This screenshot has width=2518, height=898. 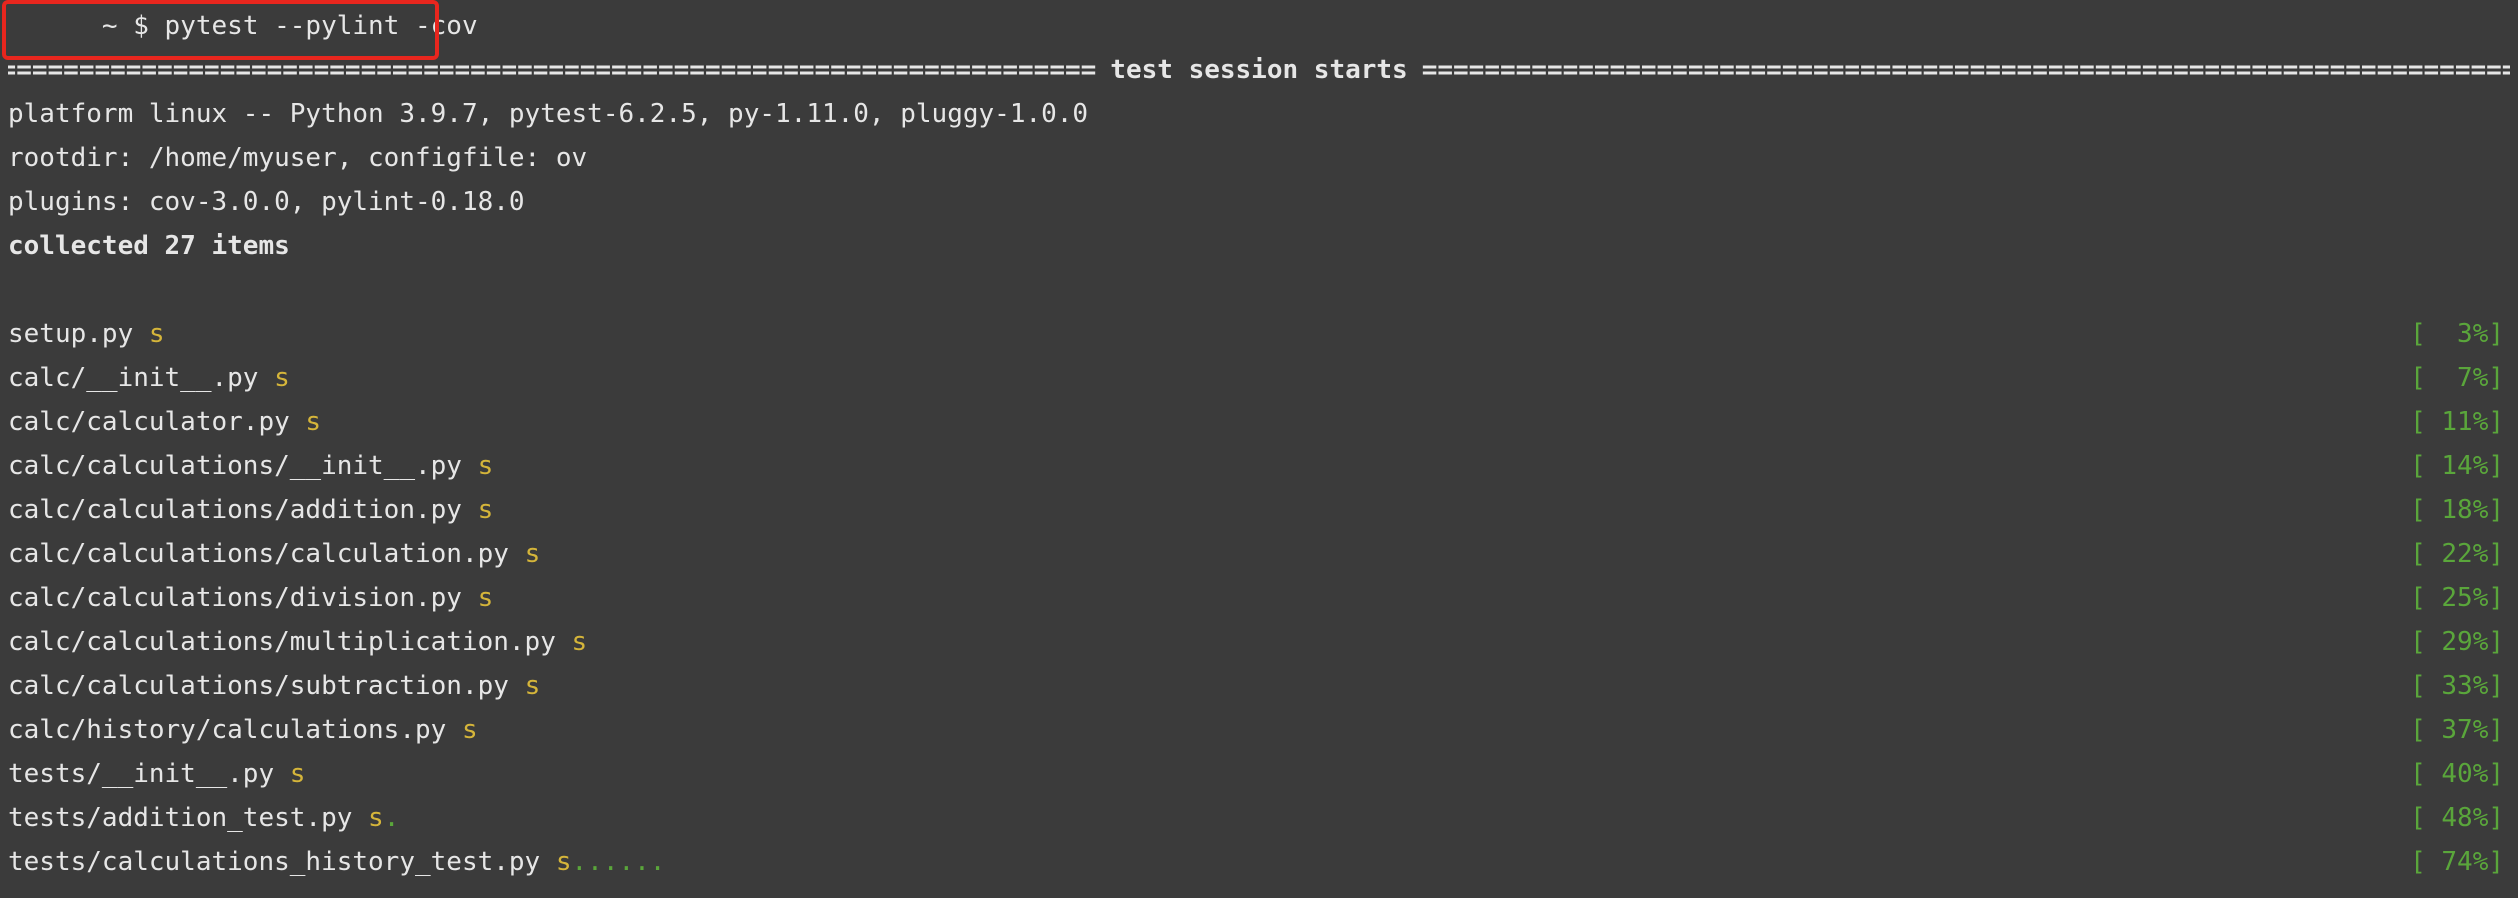 I want to click on result-percent: [ 37%], so click(x=2457, y=730).